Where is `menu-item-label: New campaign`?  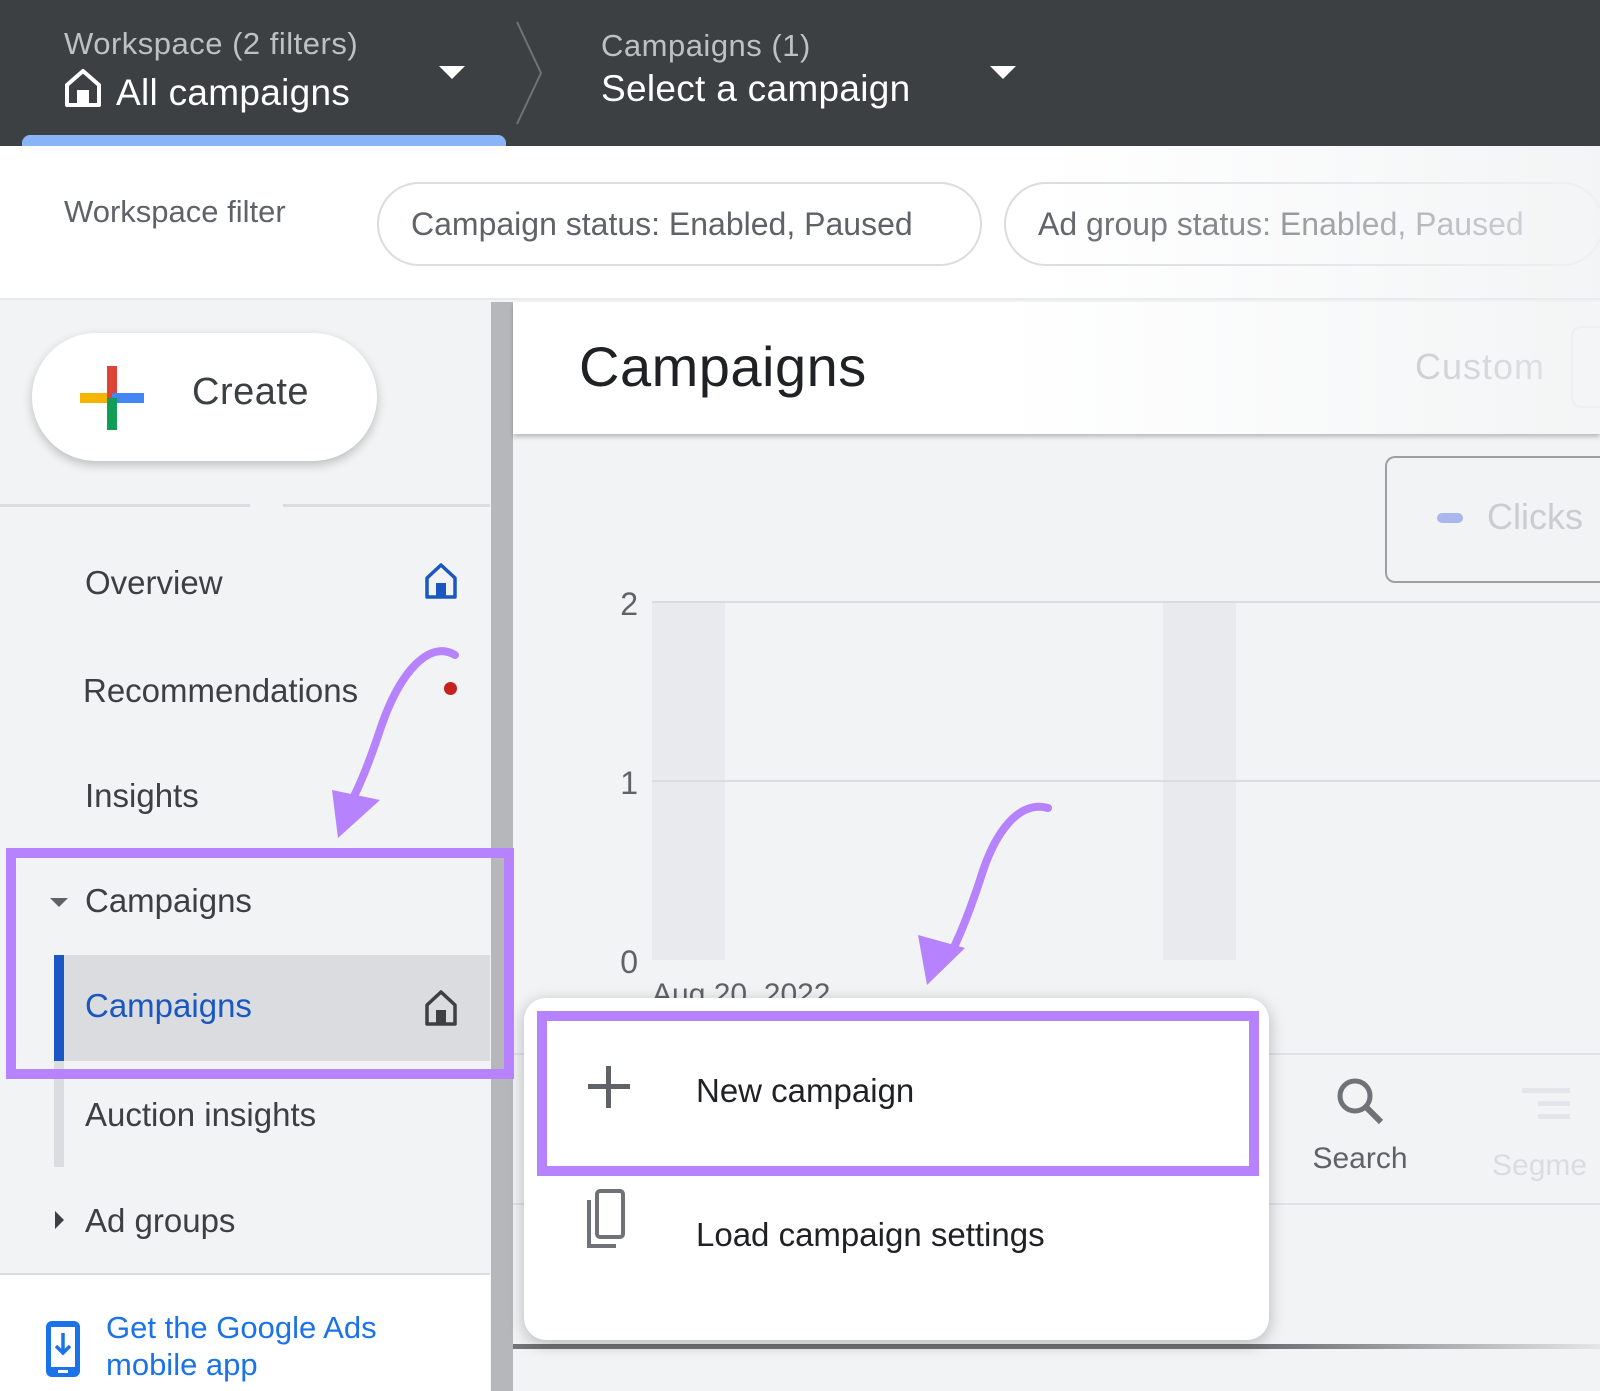
menu-item-label: New campaign is located at coordinates (805, 1090).